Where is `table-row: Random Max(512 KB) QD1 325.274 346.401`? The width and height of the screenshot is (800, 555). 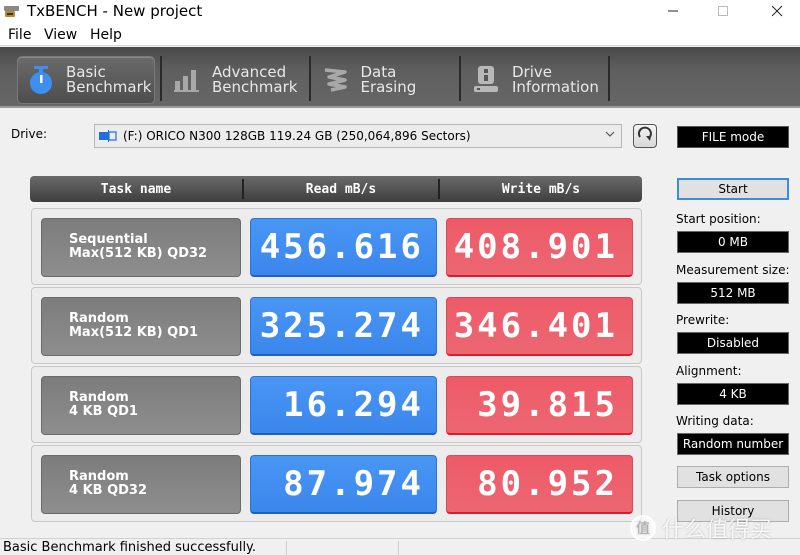
table-row: Random Max(512 KB) QD1 325.274 346.401 is located at coordinates (336, 325).